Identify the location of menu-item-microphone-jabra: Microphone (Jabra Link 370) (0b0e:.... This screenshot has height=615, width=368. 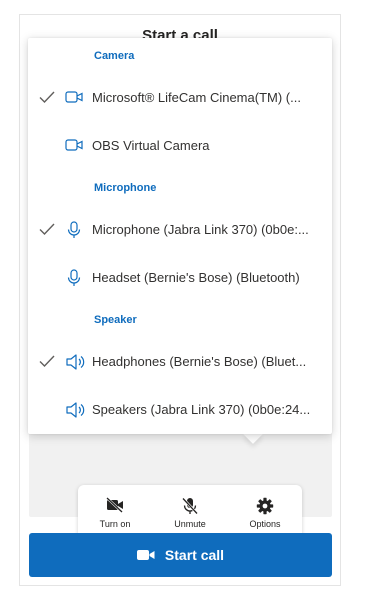
(180, 230).